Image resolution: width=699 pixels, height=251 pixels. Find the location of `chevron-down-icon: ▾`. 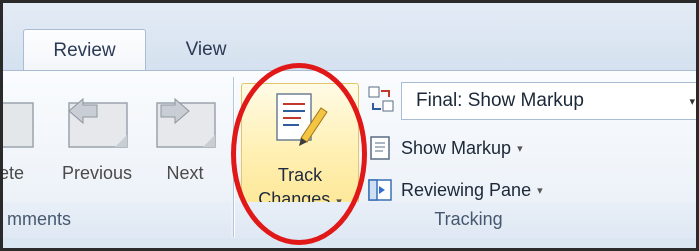

chevron-down-icon: ▾ is located at coordinates (692, 101).